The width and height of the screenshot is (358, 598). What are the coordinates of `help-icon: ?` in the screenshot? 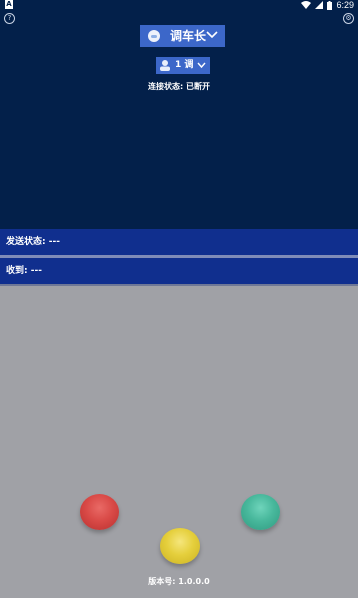 It's located at (9, 18).